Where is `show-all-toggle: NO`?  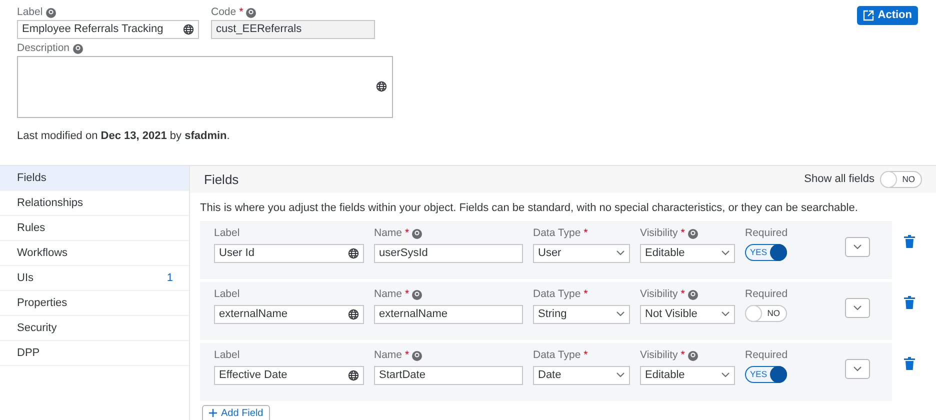 show-all-toggle: NO is located at coordinates (901, 179).